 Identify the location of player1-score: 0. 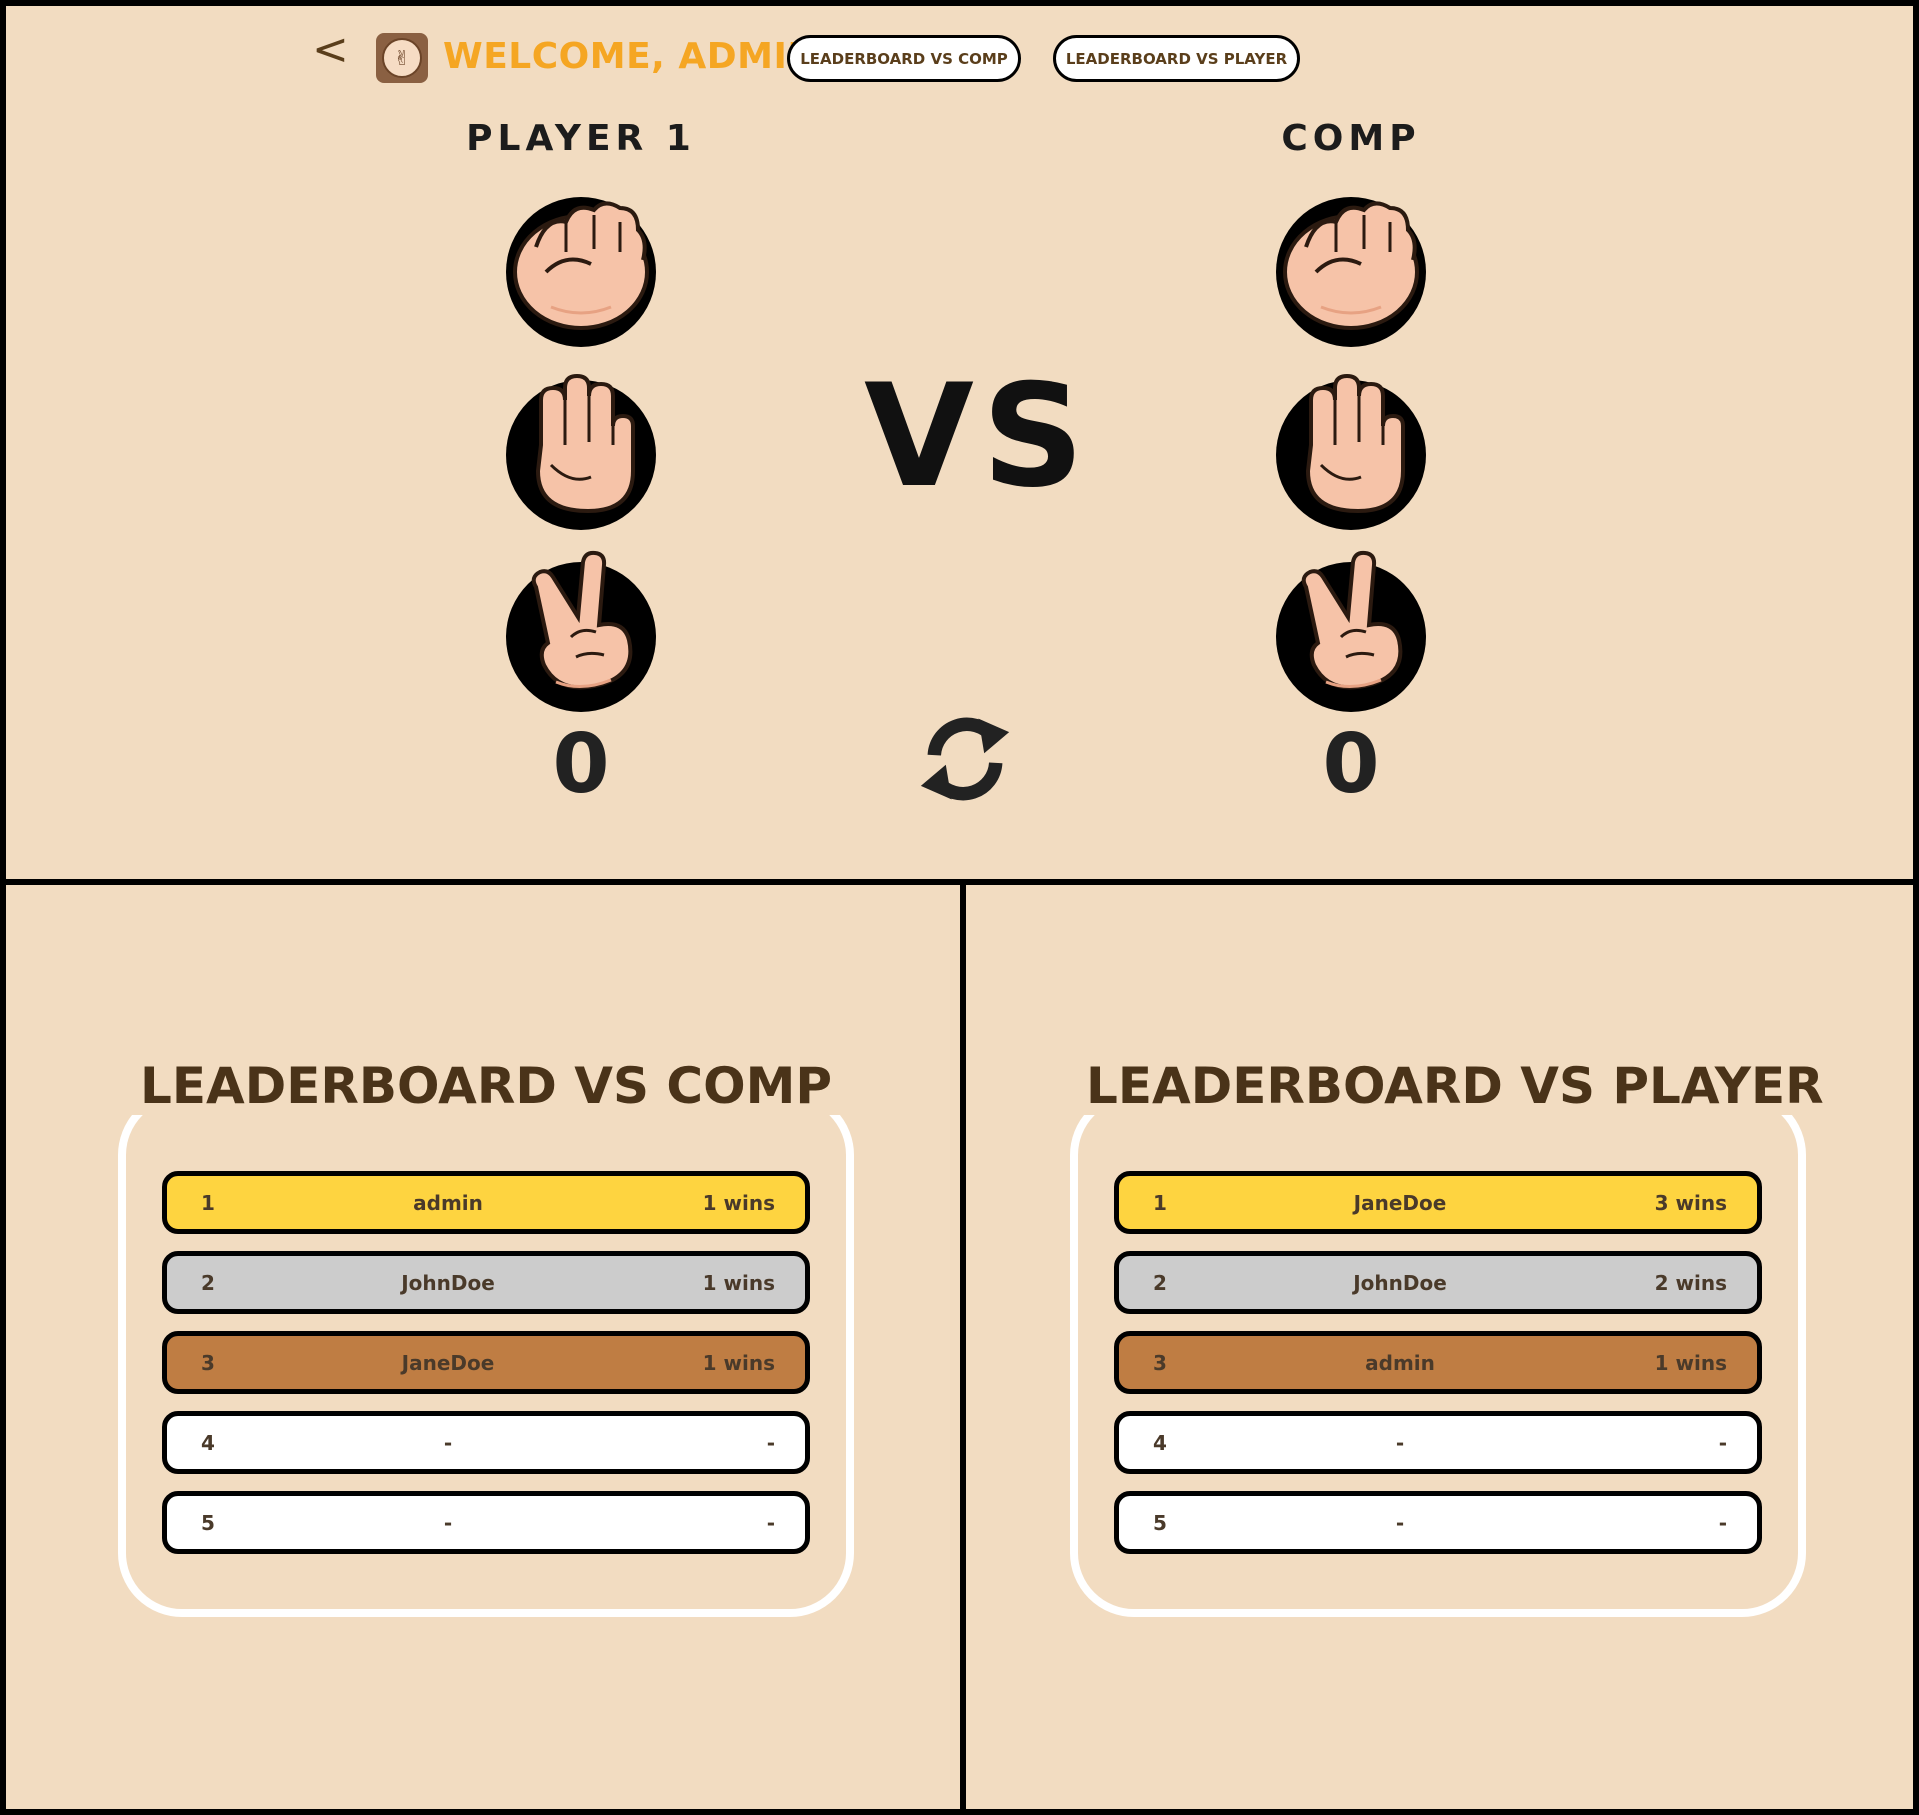
(581, 764).